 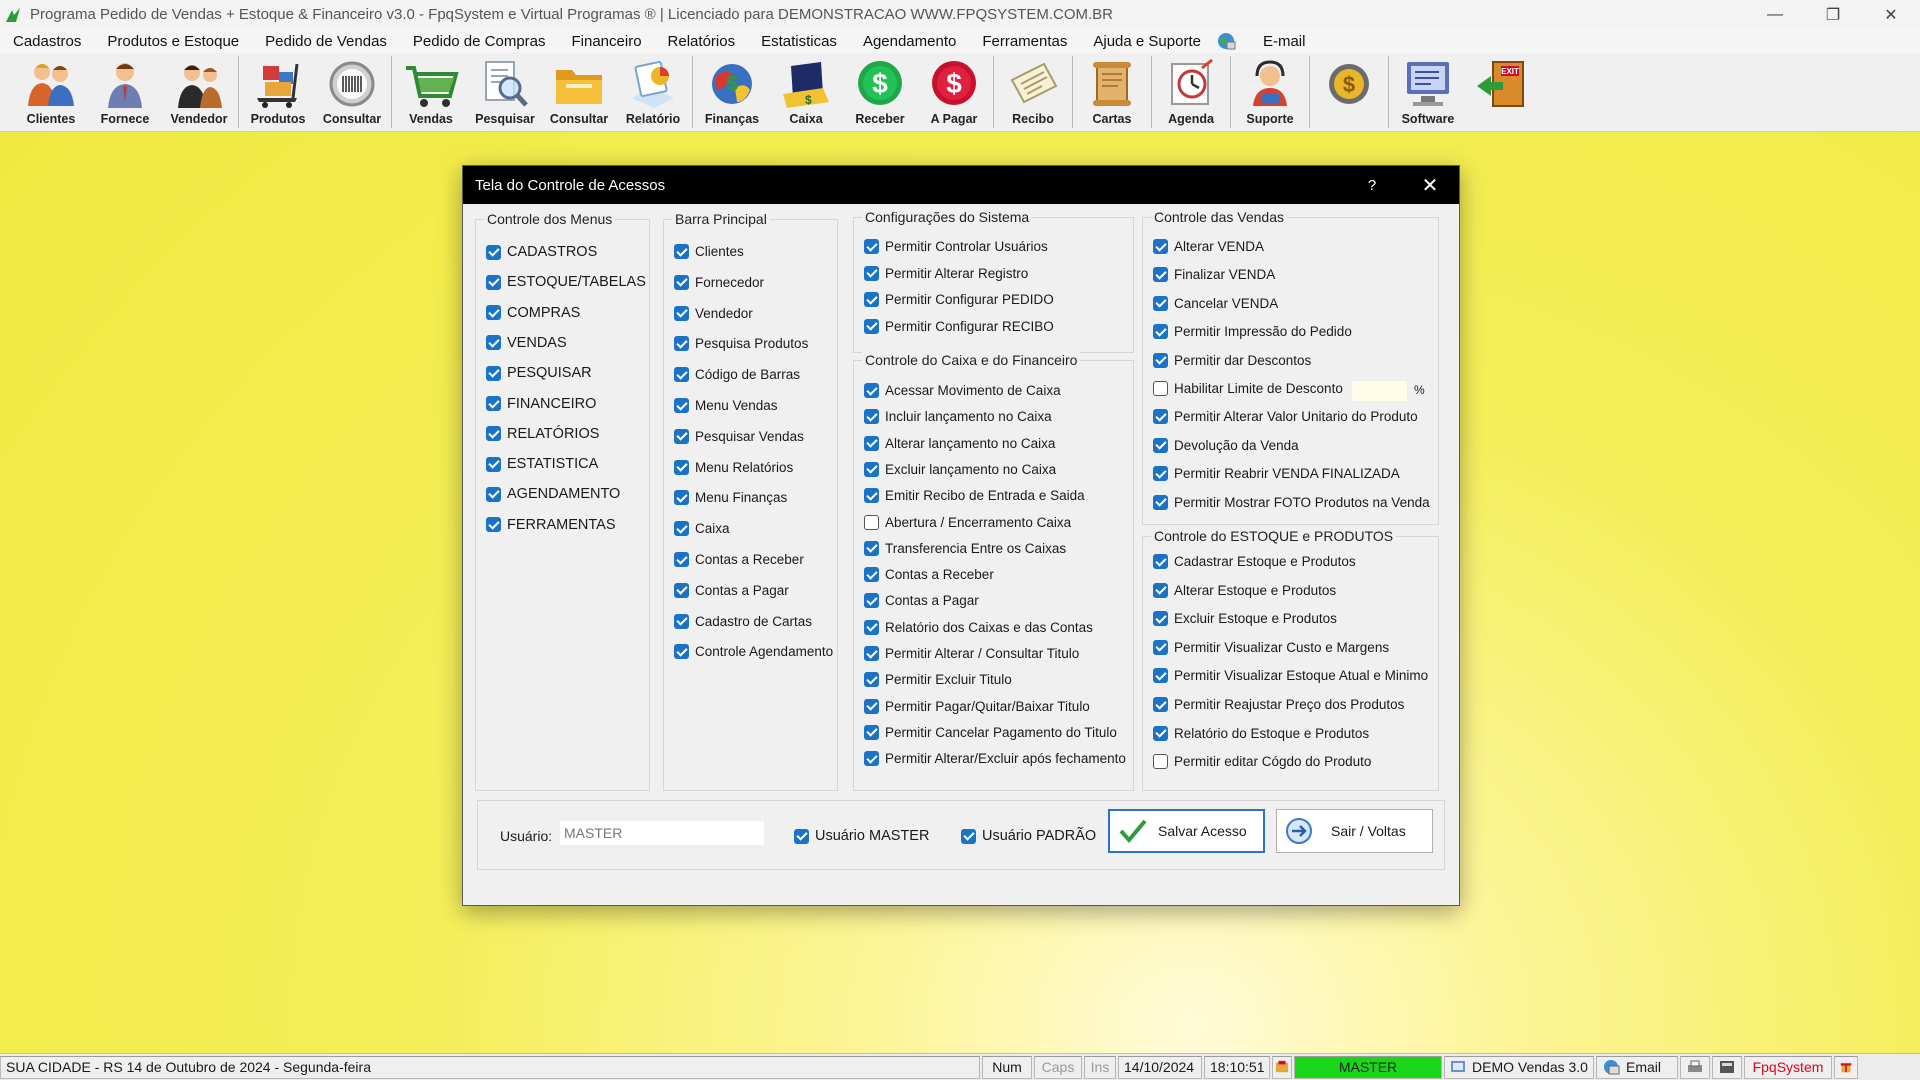 I want to click on checkbox-caixa-12: Permitir Pagar/Quitar/Baixar Titulo, so click(x=977, y=706).